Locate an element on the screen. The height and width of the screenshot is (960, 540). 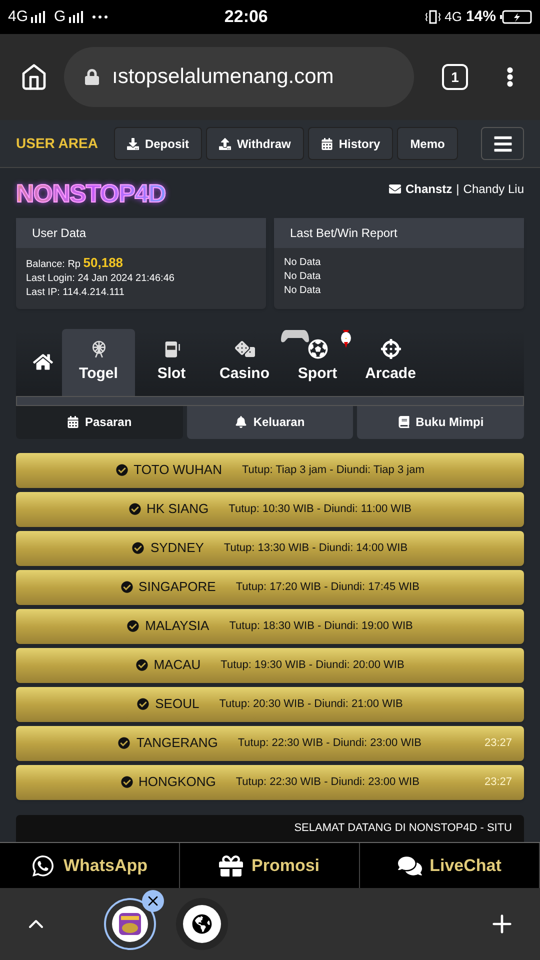
sub-tab: Buku Mimpi is located at coordinates (440, 422).